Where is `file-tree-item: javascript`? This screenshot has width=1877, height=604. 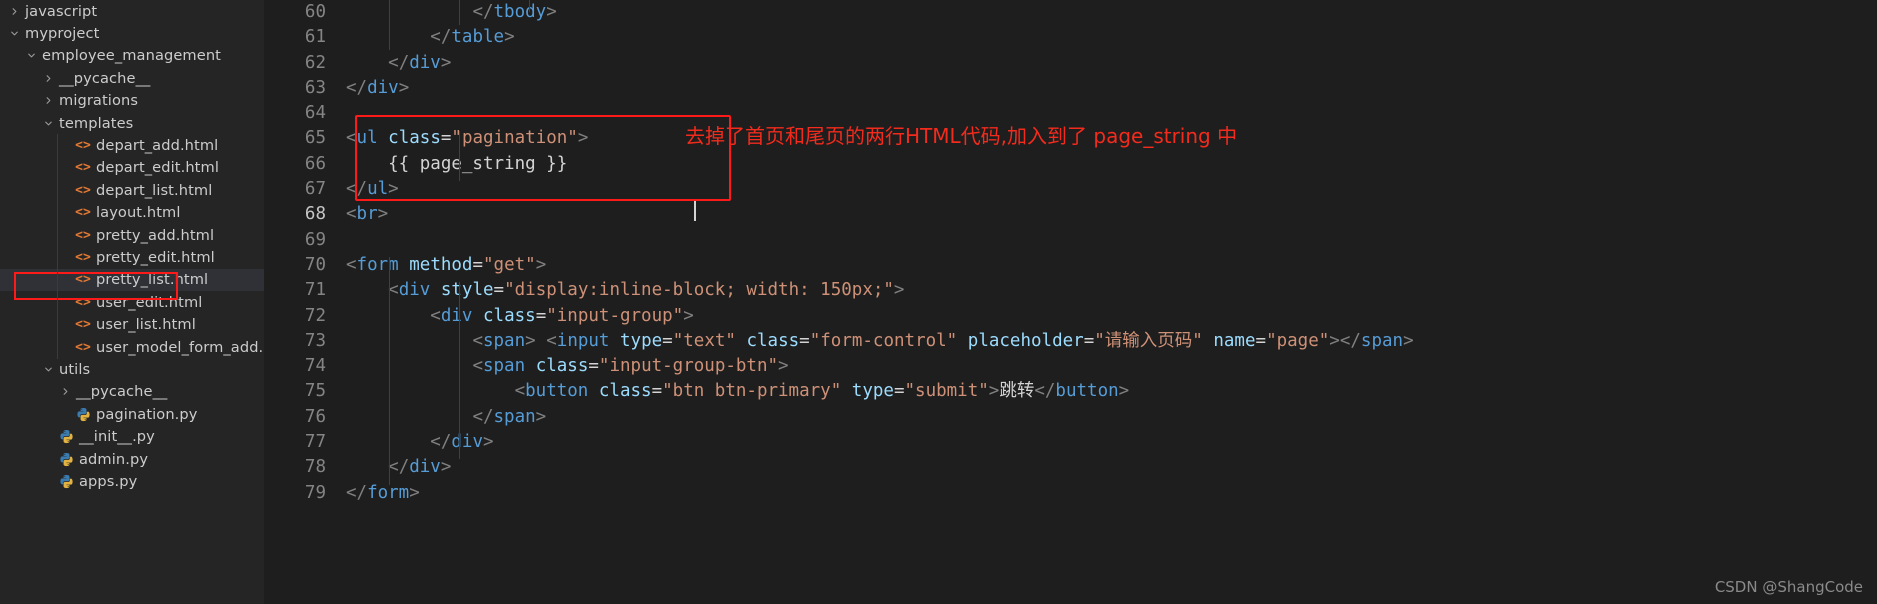 file-tree-item: javascript is located at coordinates (132, 11).